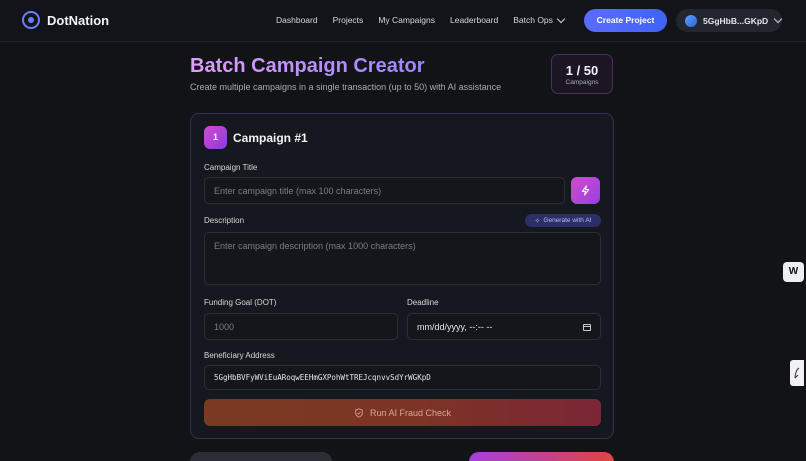 Image resolution: width=806 pixels, height=461 pixels. Describe the element at coordinates (231, 167) in the screenshot. I see `campaign-title-label: Campaign Title` at that location.